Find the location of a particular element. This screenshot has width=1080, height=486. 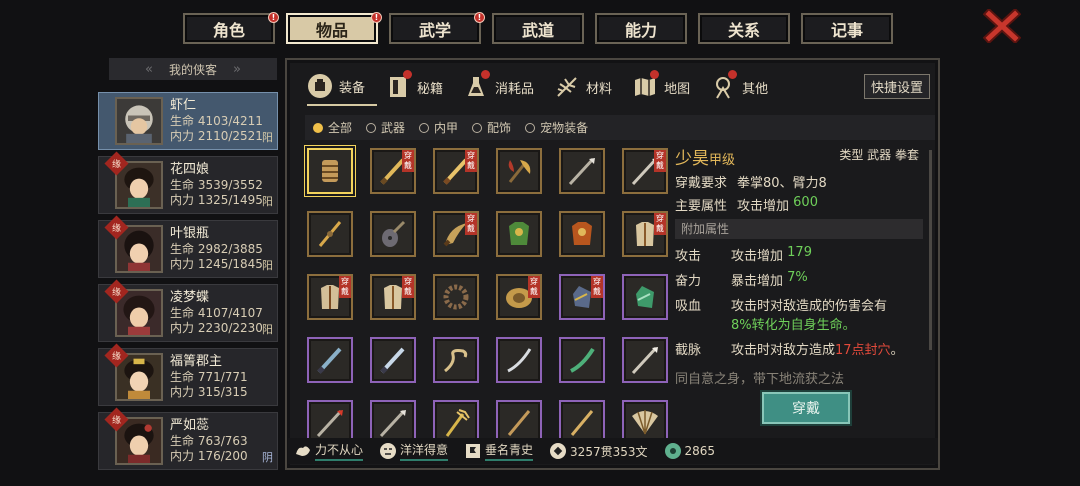

hero-card: 虾仁 生命 4103/4211 内力 2110/2521 阳 is located at coordinates (188, 121).